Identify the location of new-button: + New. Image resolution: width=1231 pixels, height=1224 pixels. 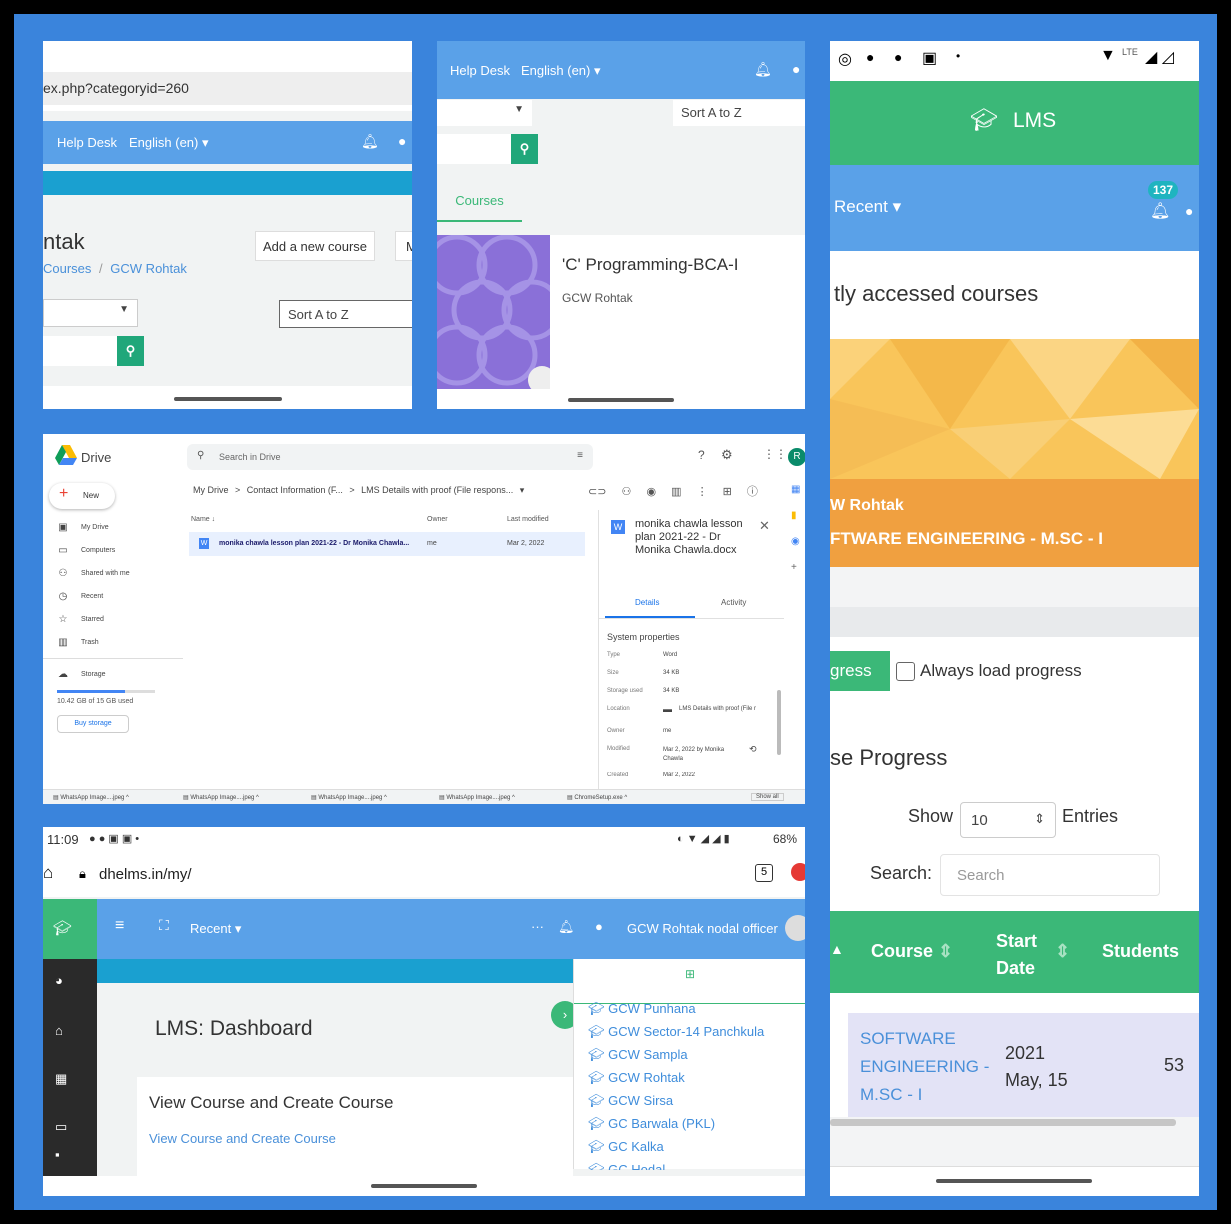
(82, 496).